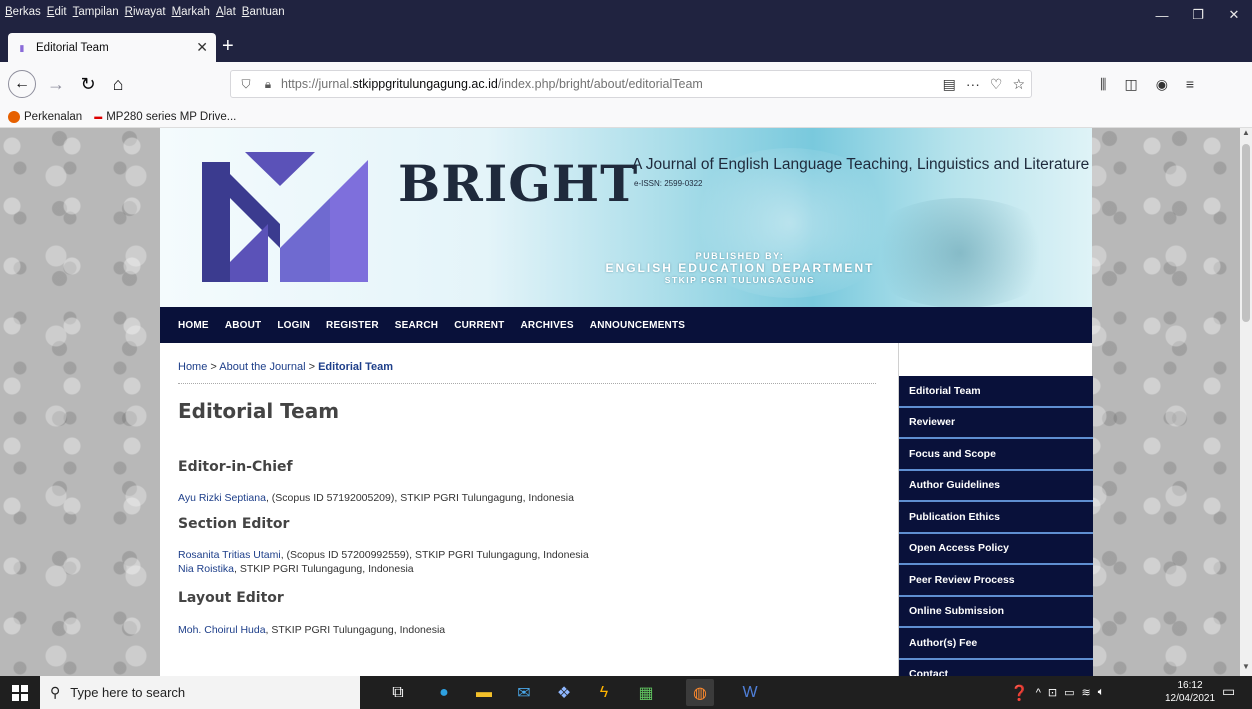 This screenshot has height=709, width=1252. What do you see at coordinates (1190, 84) in the screenshot?
I see `hamburger-menu-icon: ≡` at bounding box center [1190, 84].